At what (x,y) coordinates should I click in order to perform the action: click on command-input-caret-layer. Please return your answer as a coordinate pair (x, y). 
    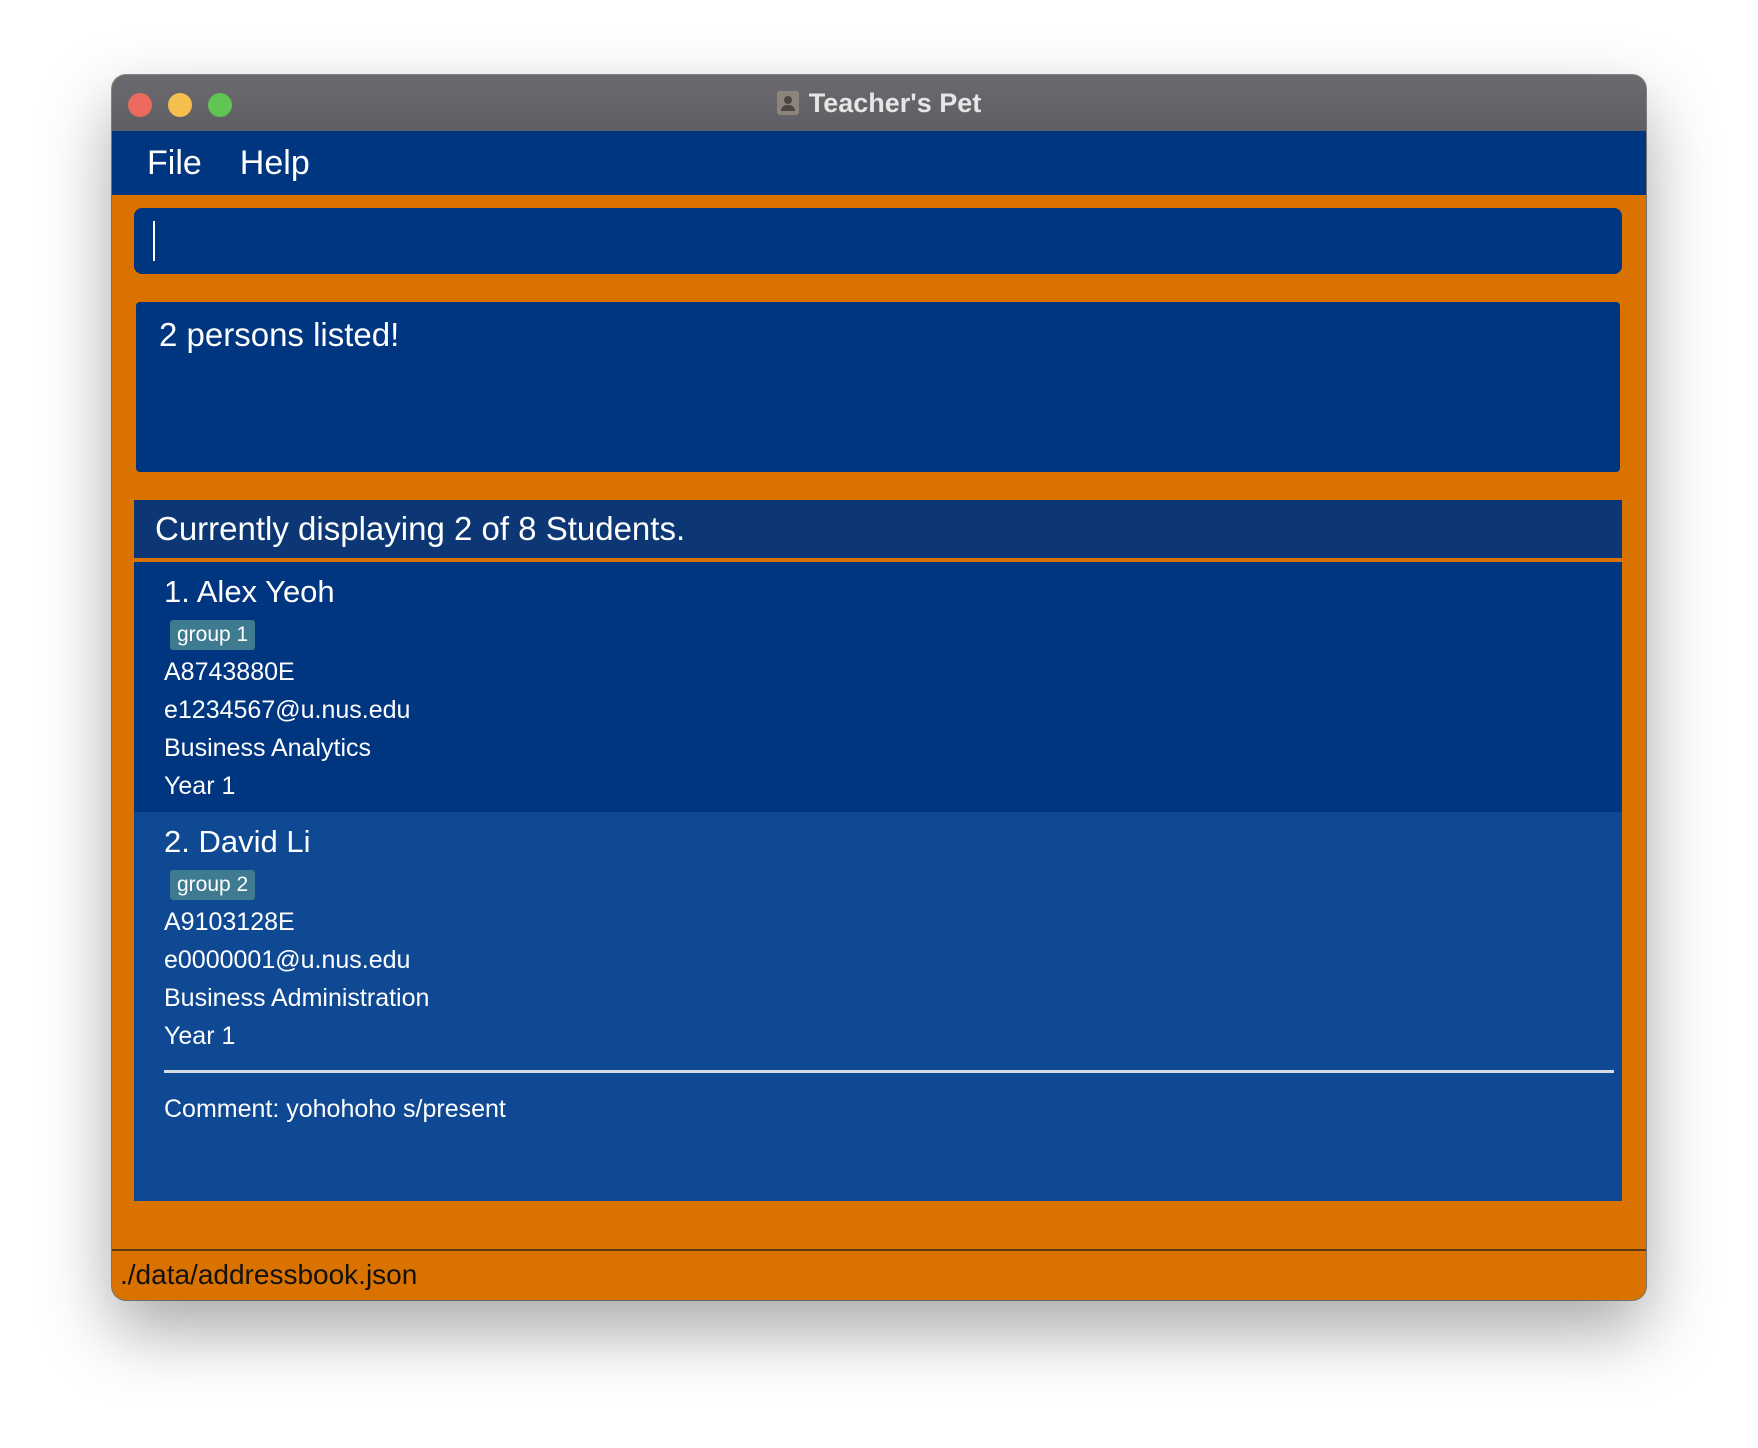
    Looking at the image, I should click on (878, 241).